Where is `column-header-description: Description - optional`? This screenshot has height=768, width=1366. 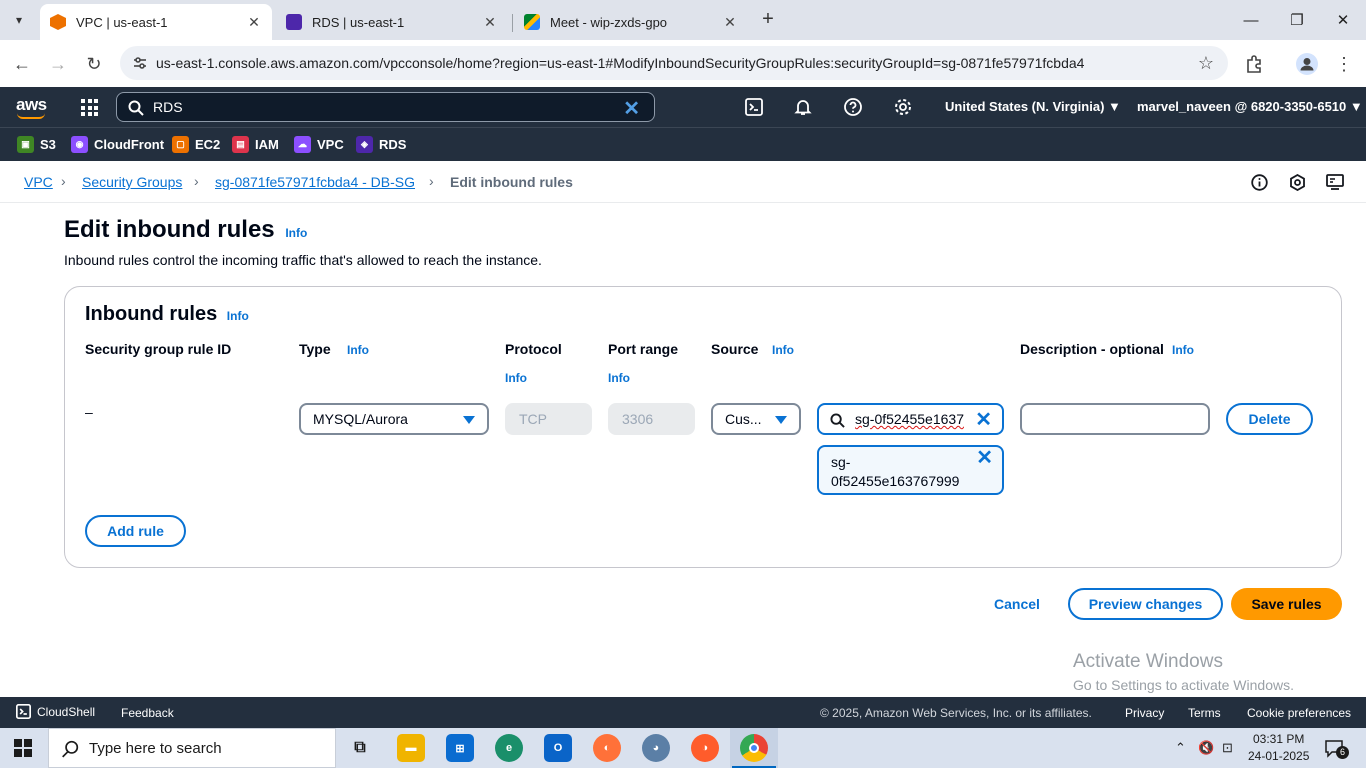 column-header-description: Description - optional is located at coordinates (1092, 349).